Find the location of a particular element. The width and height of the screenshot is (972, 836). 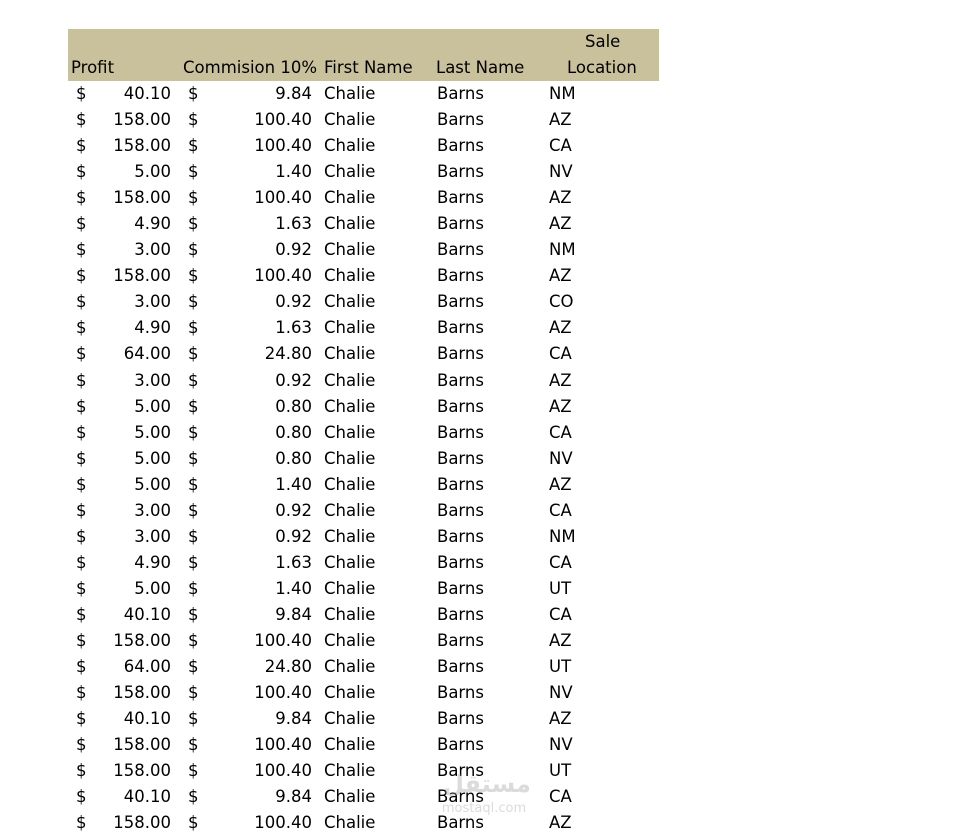

table-row: $64.00 $24.80 Chalie Barns UT is located at coordinates (363, 667).